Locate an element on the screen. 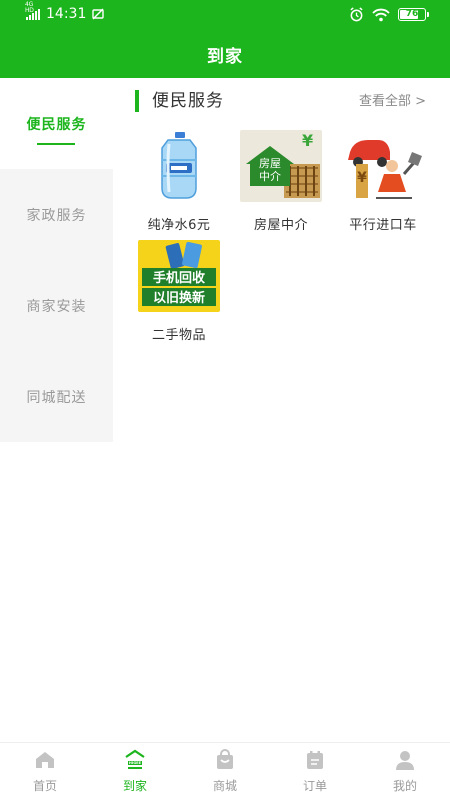 This screenshot has height=800, width=450. service-item-label: 平行进口车 is located at coordinates (383, 225).